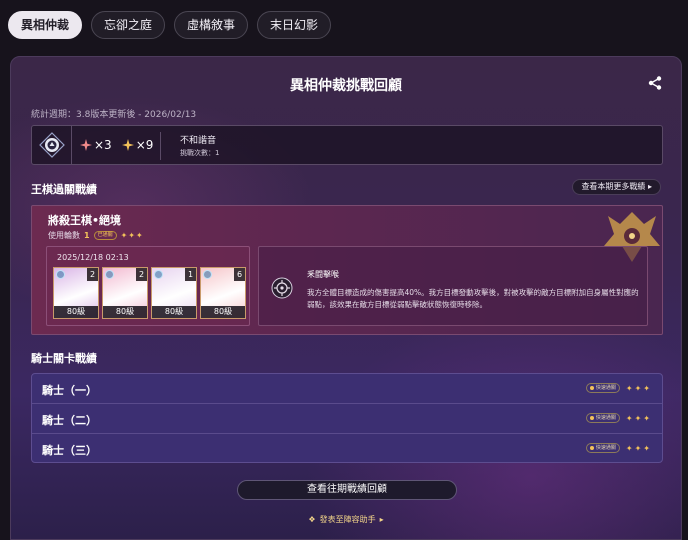 This screenshot has height=540, width=688. Describe the element at coordinates (93, 257) in the screenshot. I see `clear-date: 2025/12/18 02:13` at that location.